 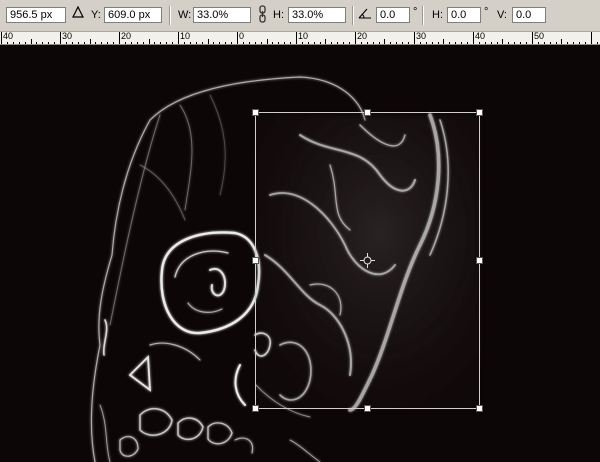 What do you see at coordinates (367, 112) in the screenshot?
I see `handle-top-center` at bounding box center [367, 112].